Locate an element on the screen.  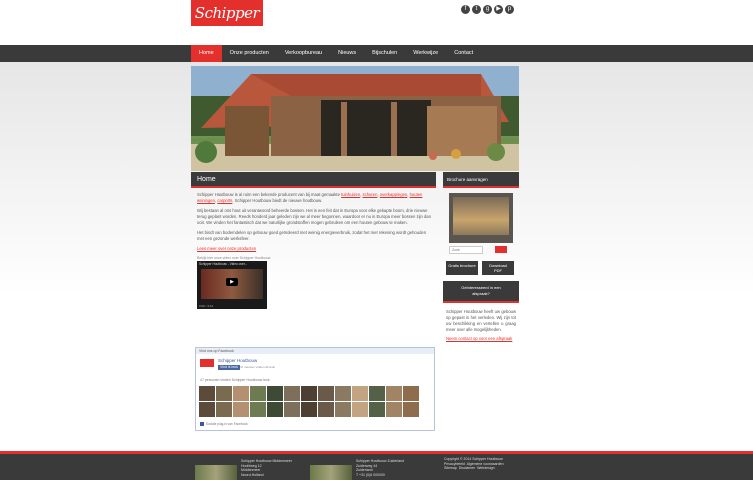
page-title: Home is located at coordinates (313, 180).